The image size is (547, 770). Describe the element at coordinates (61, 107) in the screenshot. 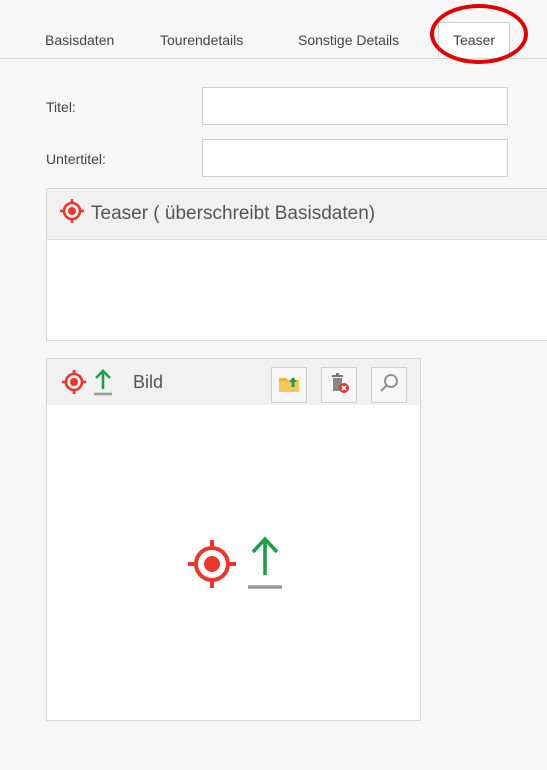

I see `title-label: Titel:` at that location.